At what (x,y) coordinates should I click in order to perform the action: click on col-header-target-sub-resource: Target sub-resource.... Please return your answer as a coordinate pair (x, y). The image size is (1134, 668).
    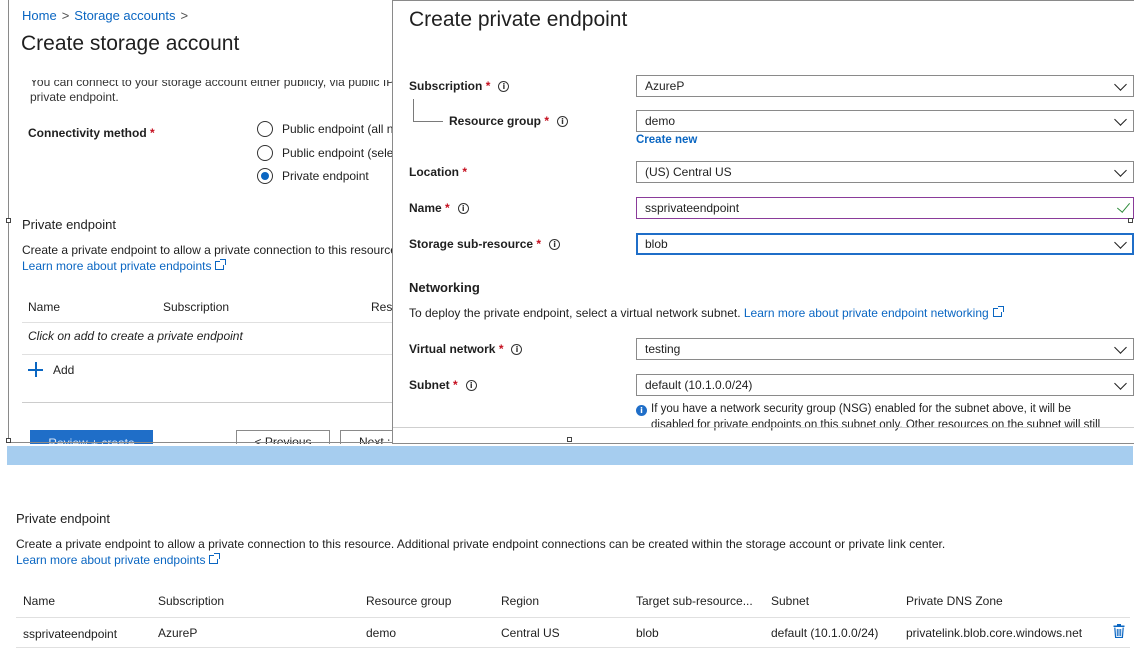
    Looking at the image, I should click on (694, 601).